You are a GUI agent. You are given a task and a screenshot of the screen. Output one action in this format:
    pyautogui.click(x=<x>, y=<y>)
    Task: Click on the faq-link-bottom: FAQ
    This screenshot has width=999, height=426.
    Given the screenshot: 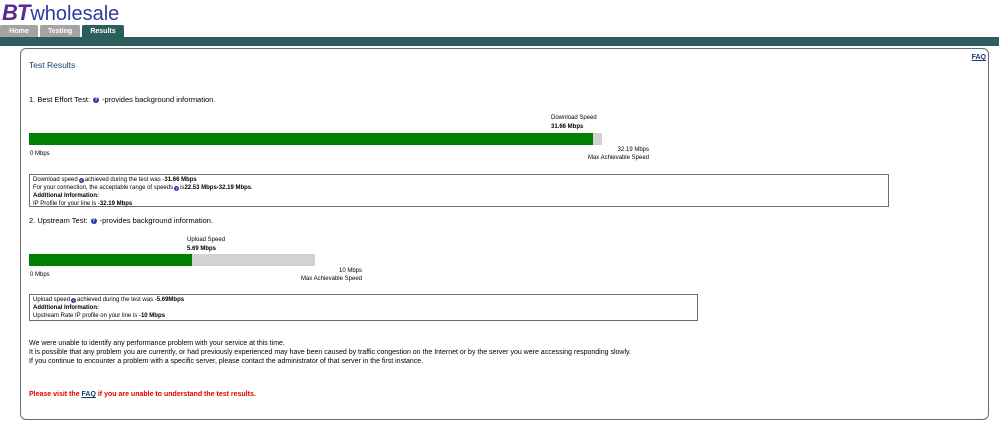 What is the action you would take?
    pyautogui.click(x=89, y=394)
    